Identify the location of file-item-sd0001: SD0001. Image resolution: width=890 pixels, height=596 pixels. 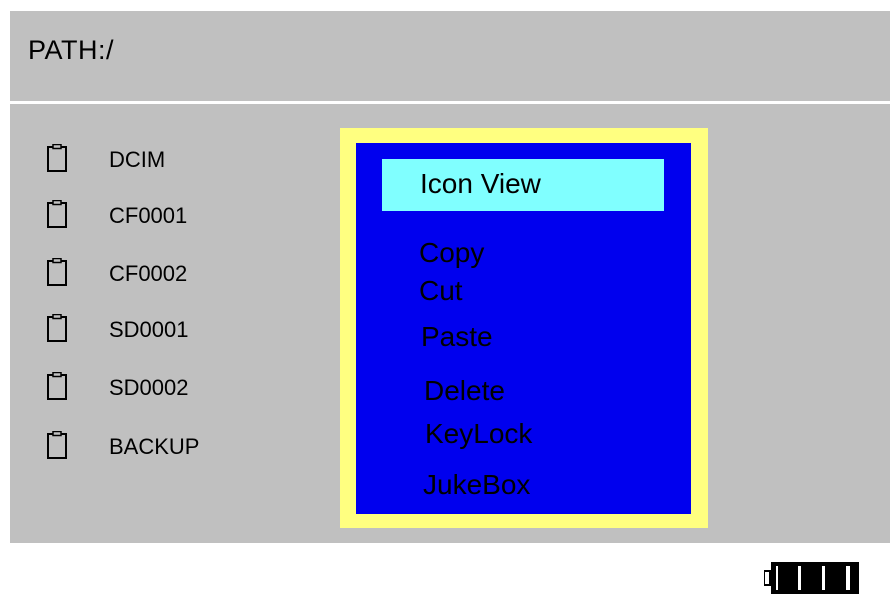
(187, 334).